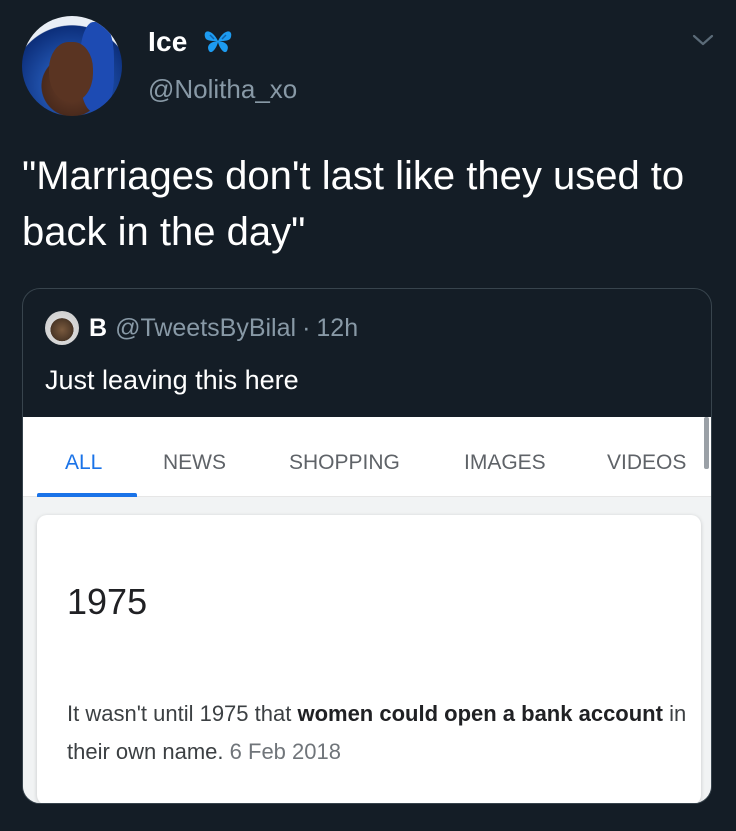 The image size is (736, 831). Describe the element at coordinates (646, 463) in the screenshot. I see `tab-videos: VIDEOS` at that location.